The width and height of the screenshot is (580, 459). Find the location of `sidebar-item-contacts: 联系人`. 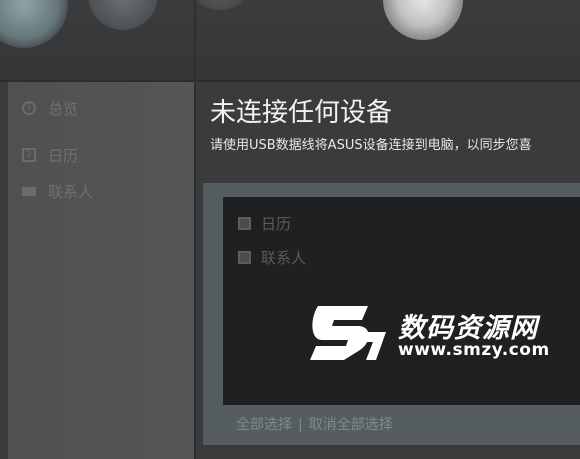

sidebar-item-contacts: 联系人 is located at coordinates (57, 191).